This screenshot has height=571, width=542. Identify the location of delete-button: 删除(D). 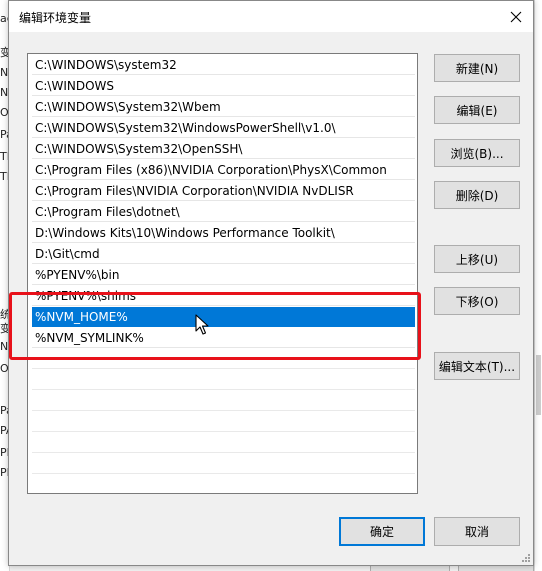
(477, 195).